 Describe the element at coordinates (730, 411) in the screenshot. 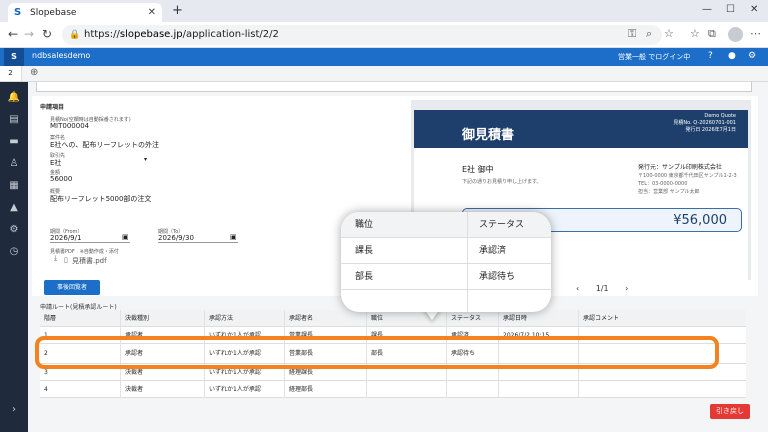

I see `withdraw-button: 引き戻し` at that location.